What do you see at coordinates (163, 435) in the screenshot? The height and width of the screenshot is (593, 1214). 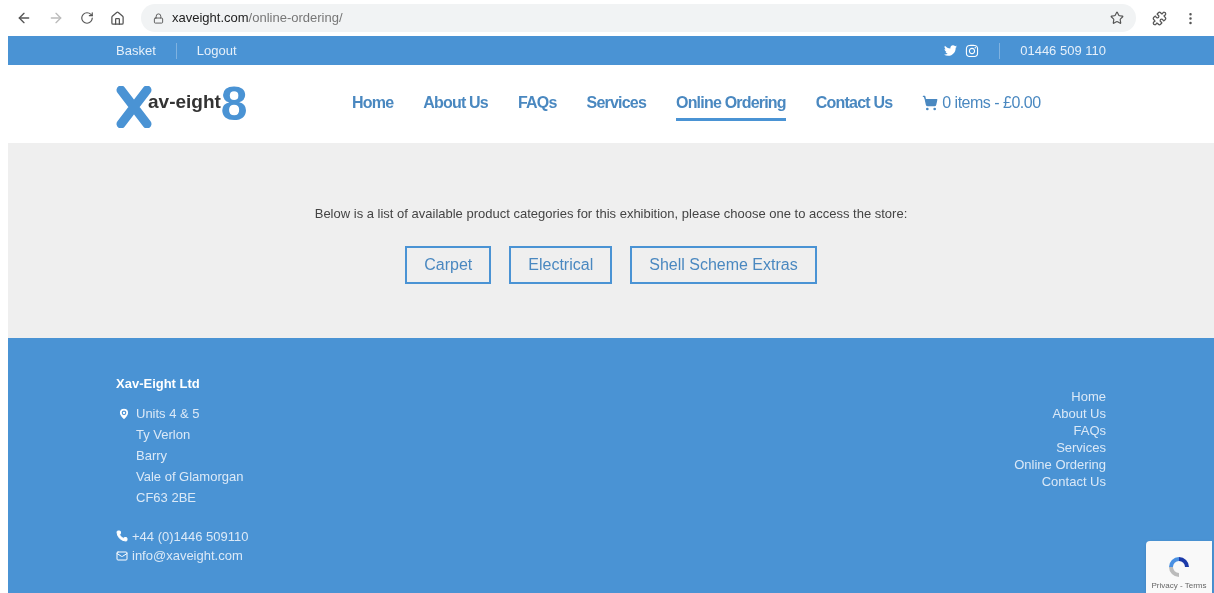 I see `address-line: Ty Verlon` at bounding box center [163, 435].